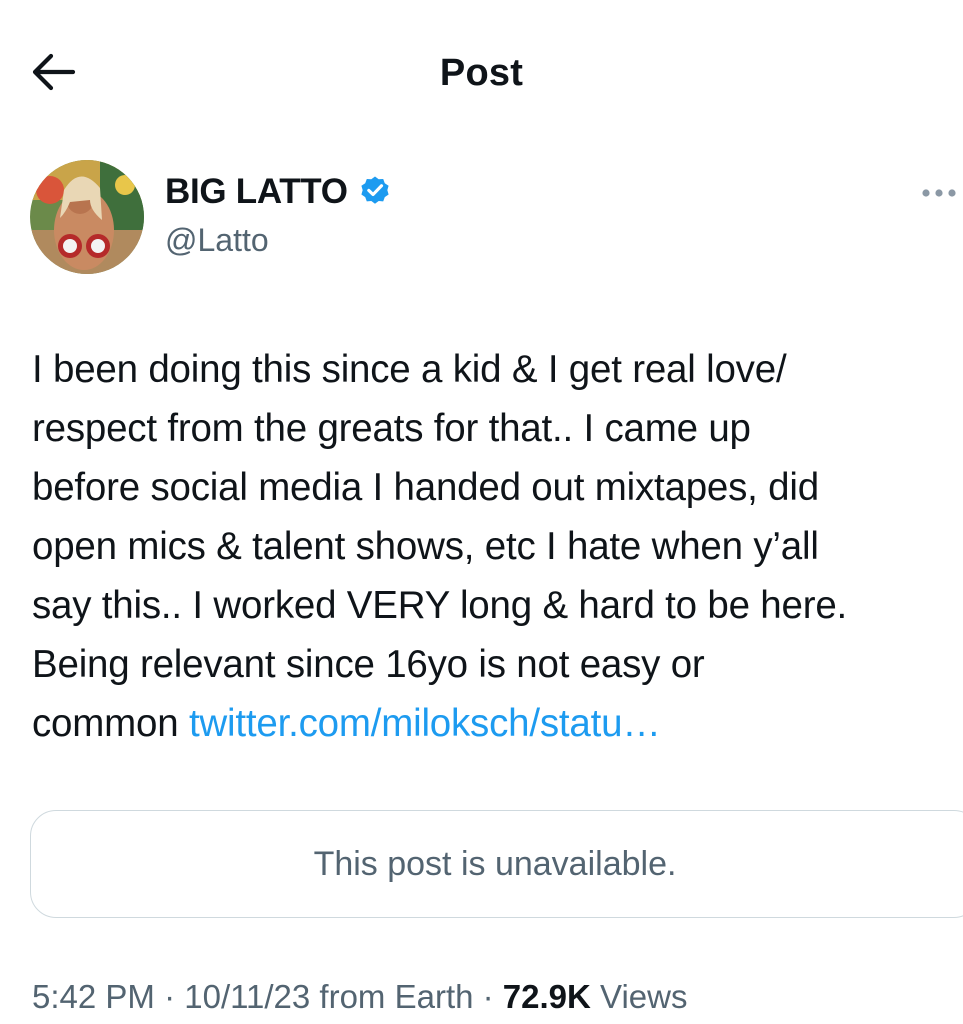  What do you see at coordinates (547, 996) in the screenshot?
I see `views-count: 72.9K` at bounding box center [547, 996].